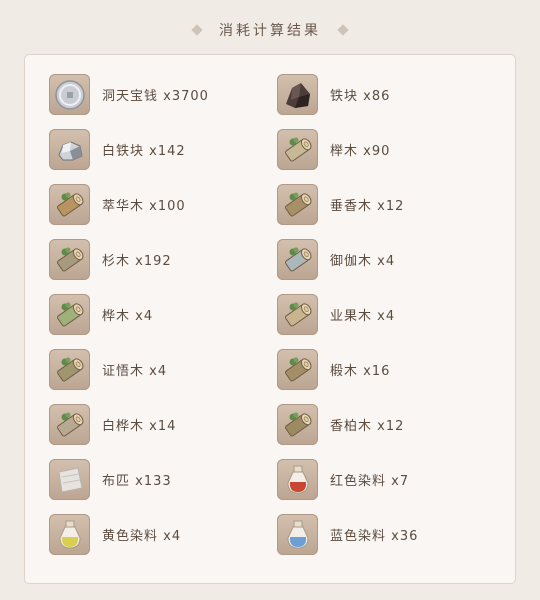 The height and width of the screenshot is (600, 540). Describe the element at coordinates (360, 371) in the screenshot. I see `material-label: 椴木 x16` at that location.